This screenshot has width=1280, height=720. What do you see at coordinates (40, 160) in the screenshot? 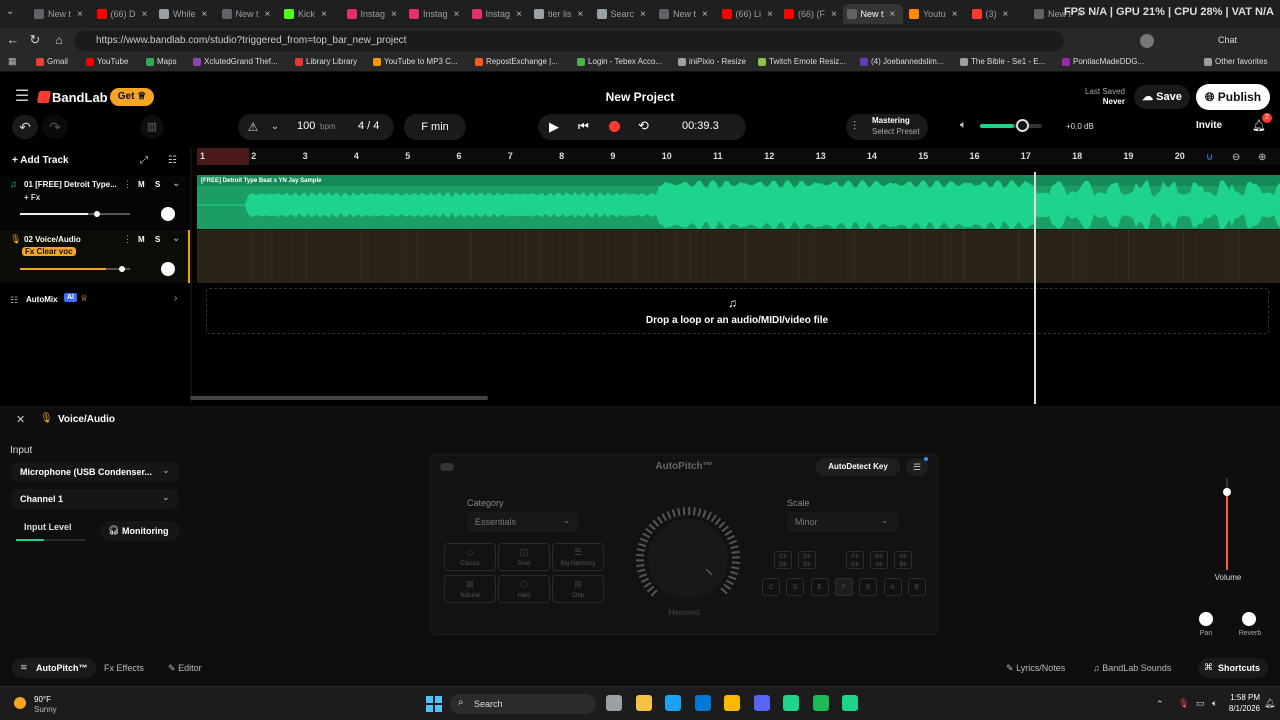
I see `add-track-button: + Add Track` at bounding box center [40, 160].